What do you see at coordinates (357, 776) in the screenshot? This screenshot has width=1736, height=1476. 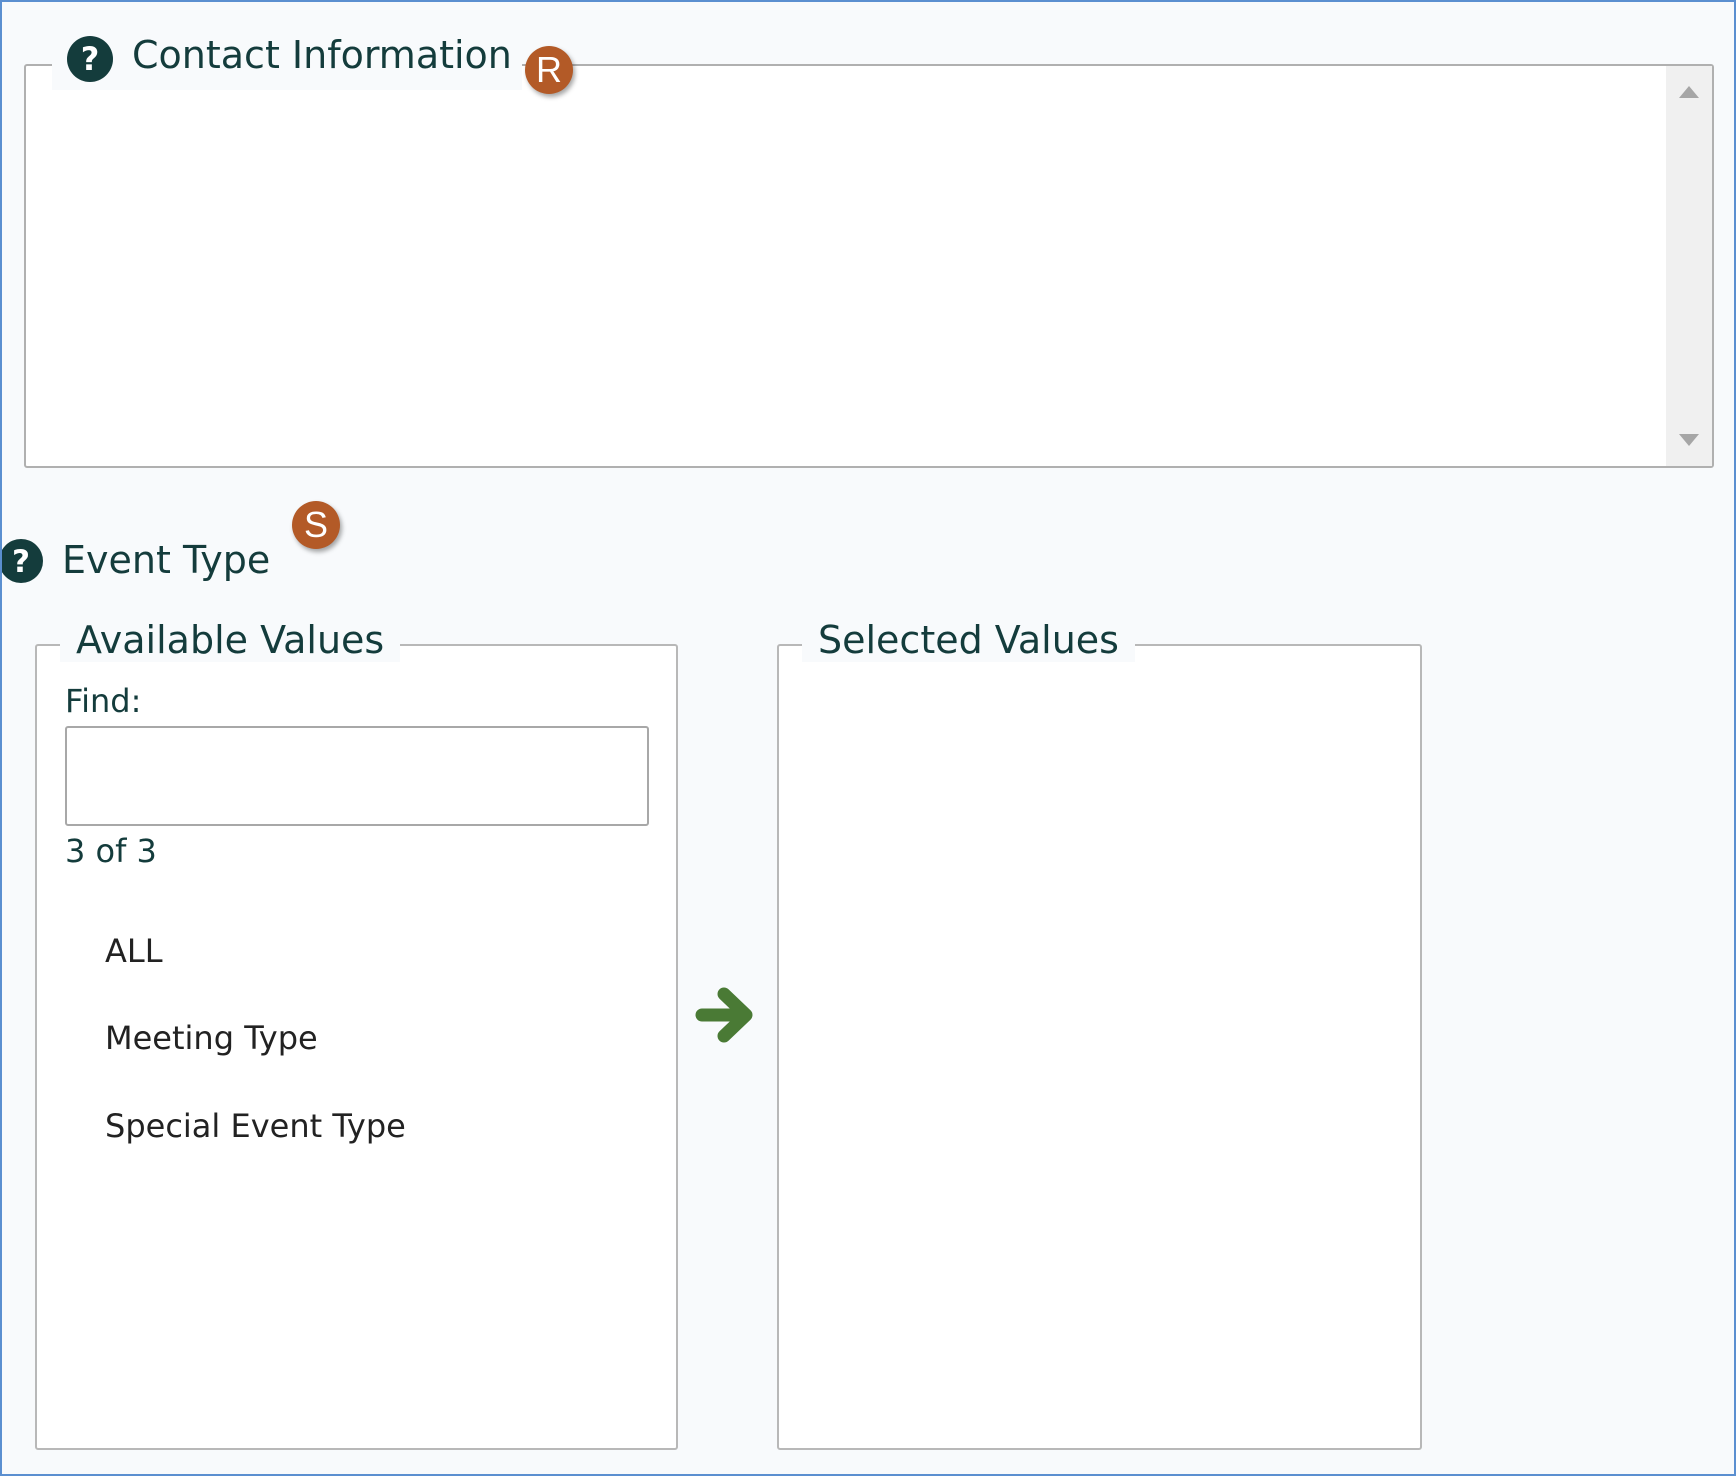 I see `find-input` at bounding box center [357, 776].